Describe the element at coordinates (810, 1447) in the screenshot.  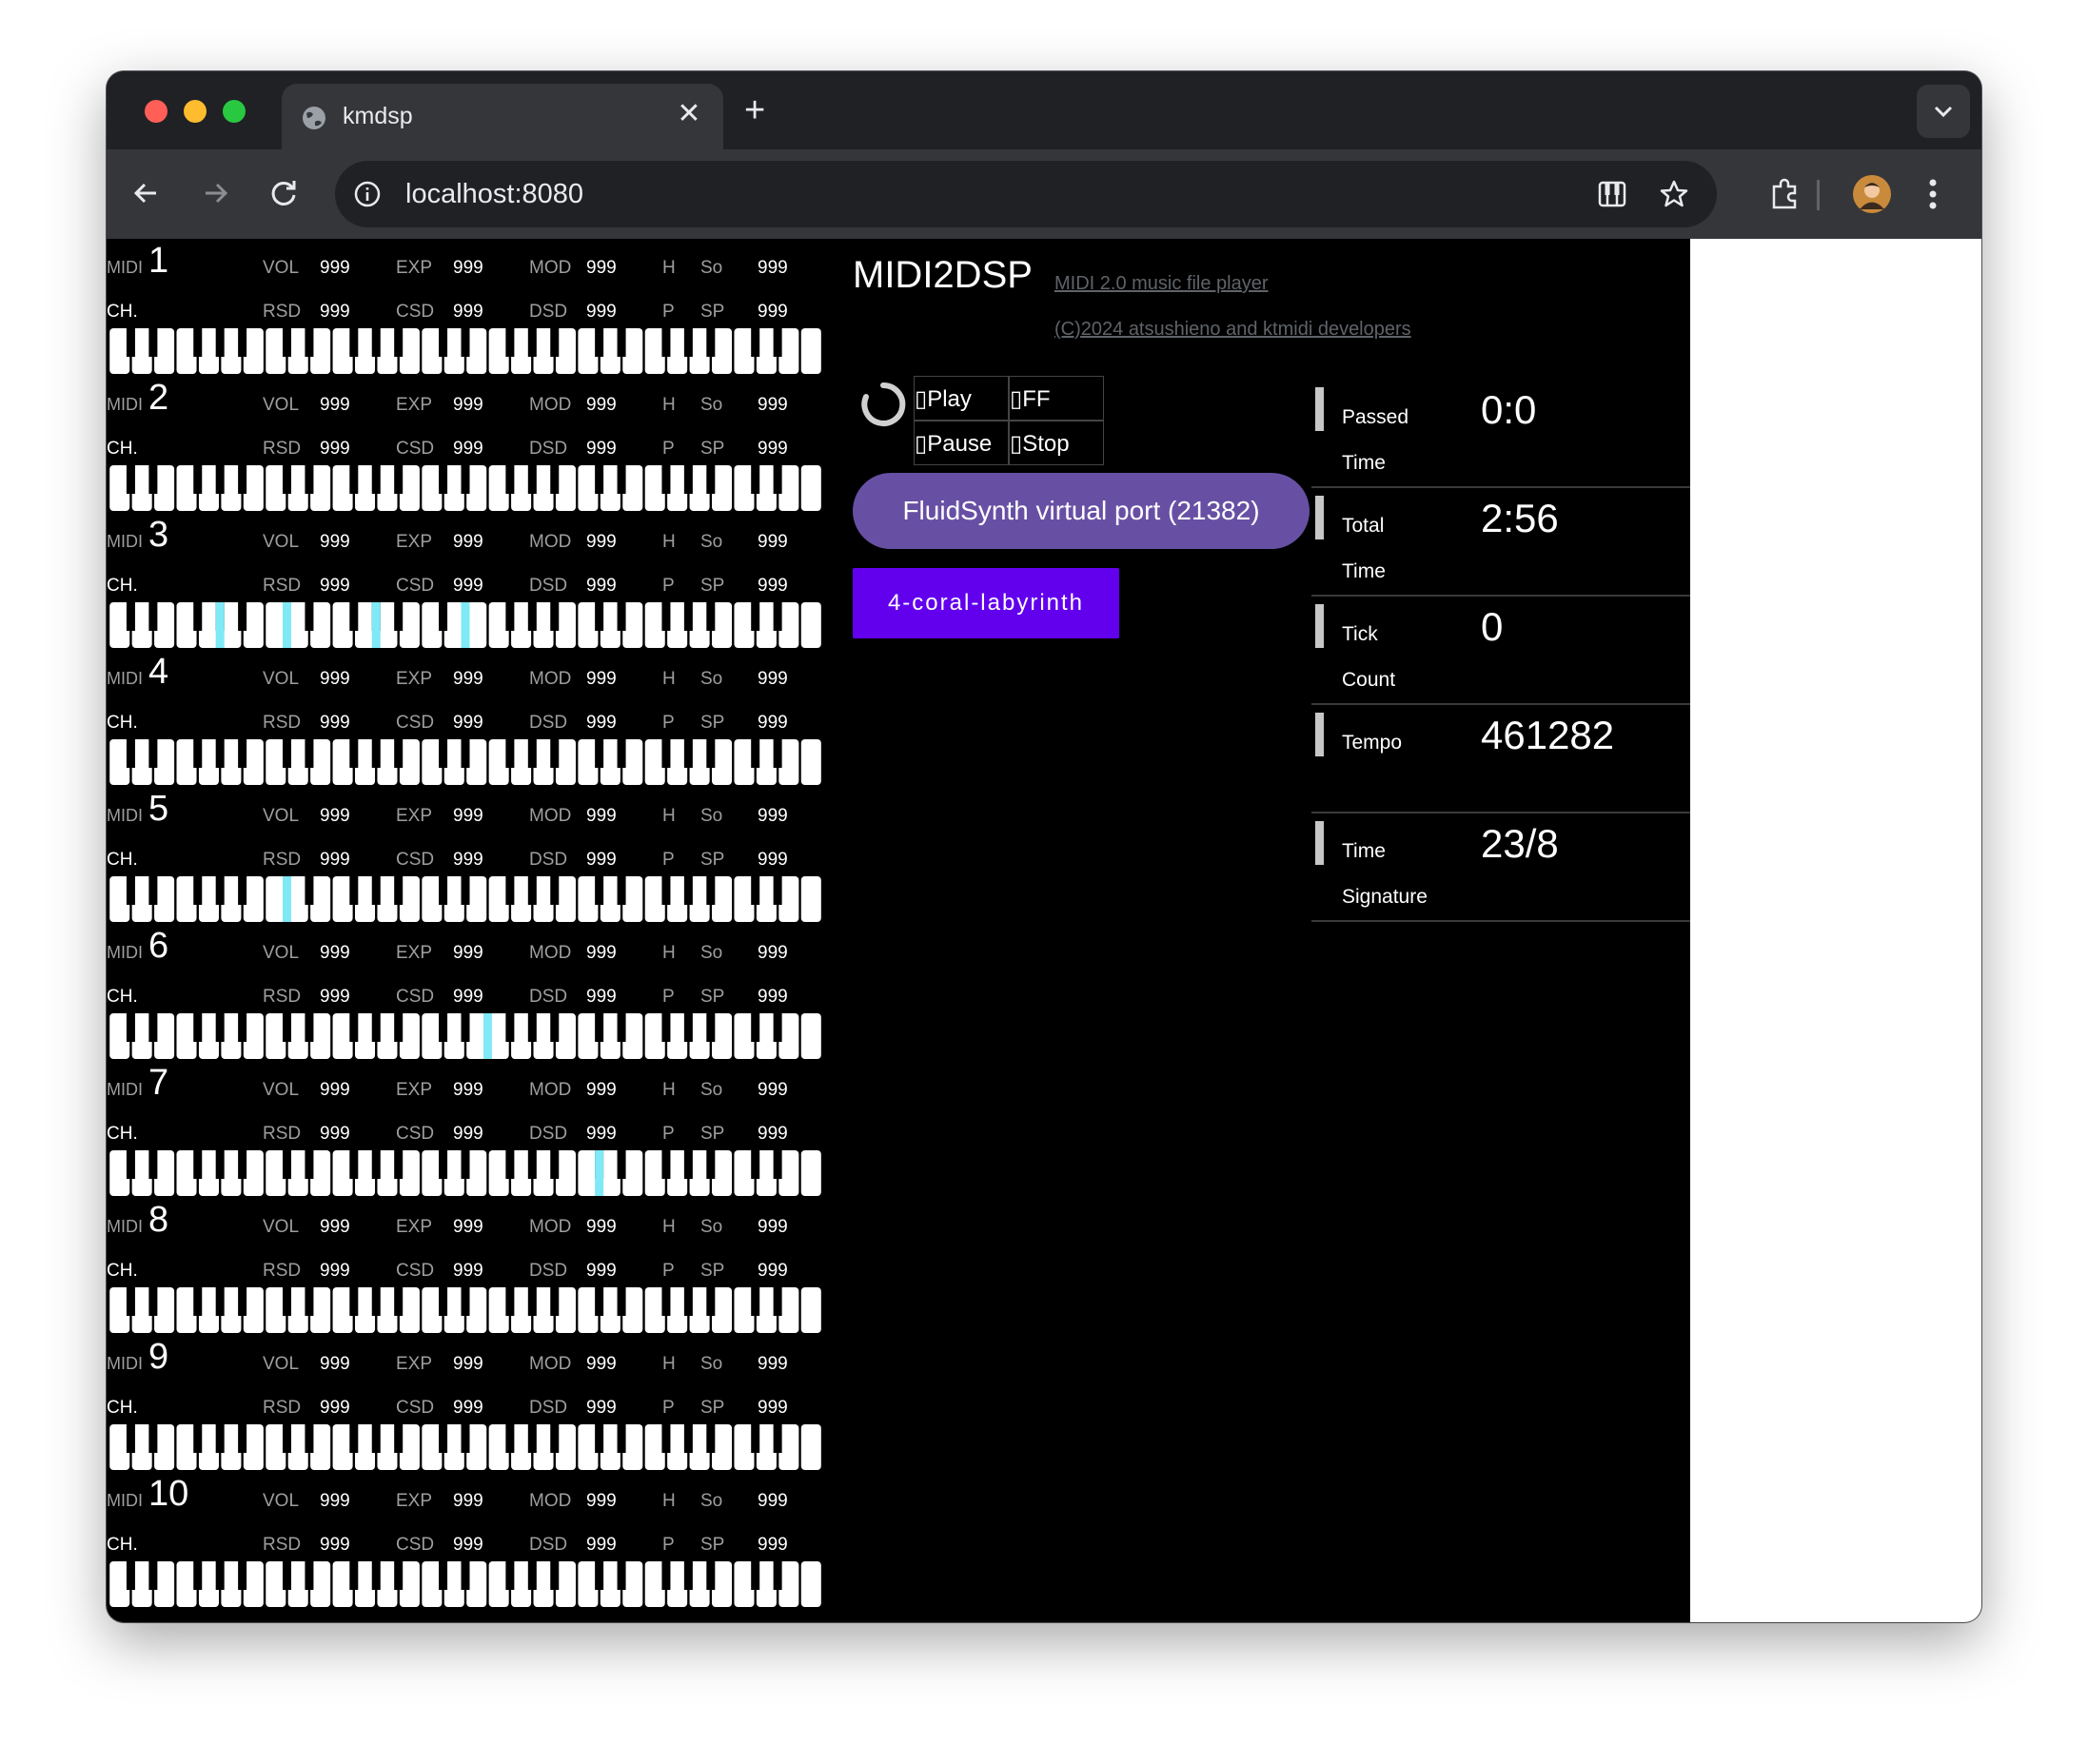
I see `white-key` at that location.